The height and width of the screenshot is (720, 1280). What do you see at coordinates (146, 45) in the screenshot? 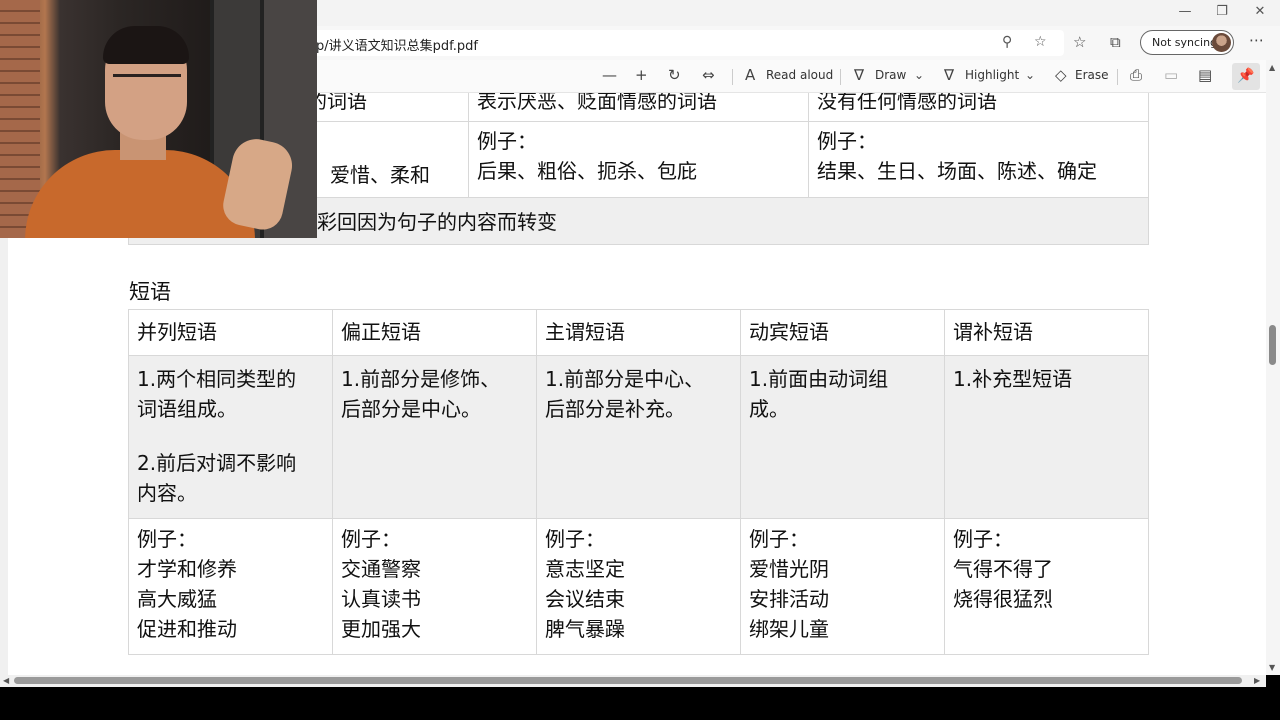
I see `presenter-hair` at bounding box center [146, 45].